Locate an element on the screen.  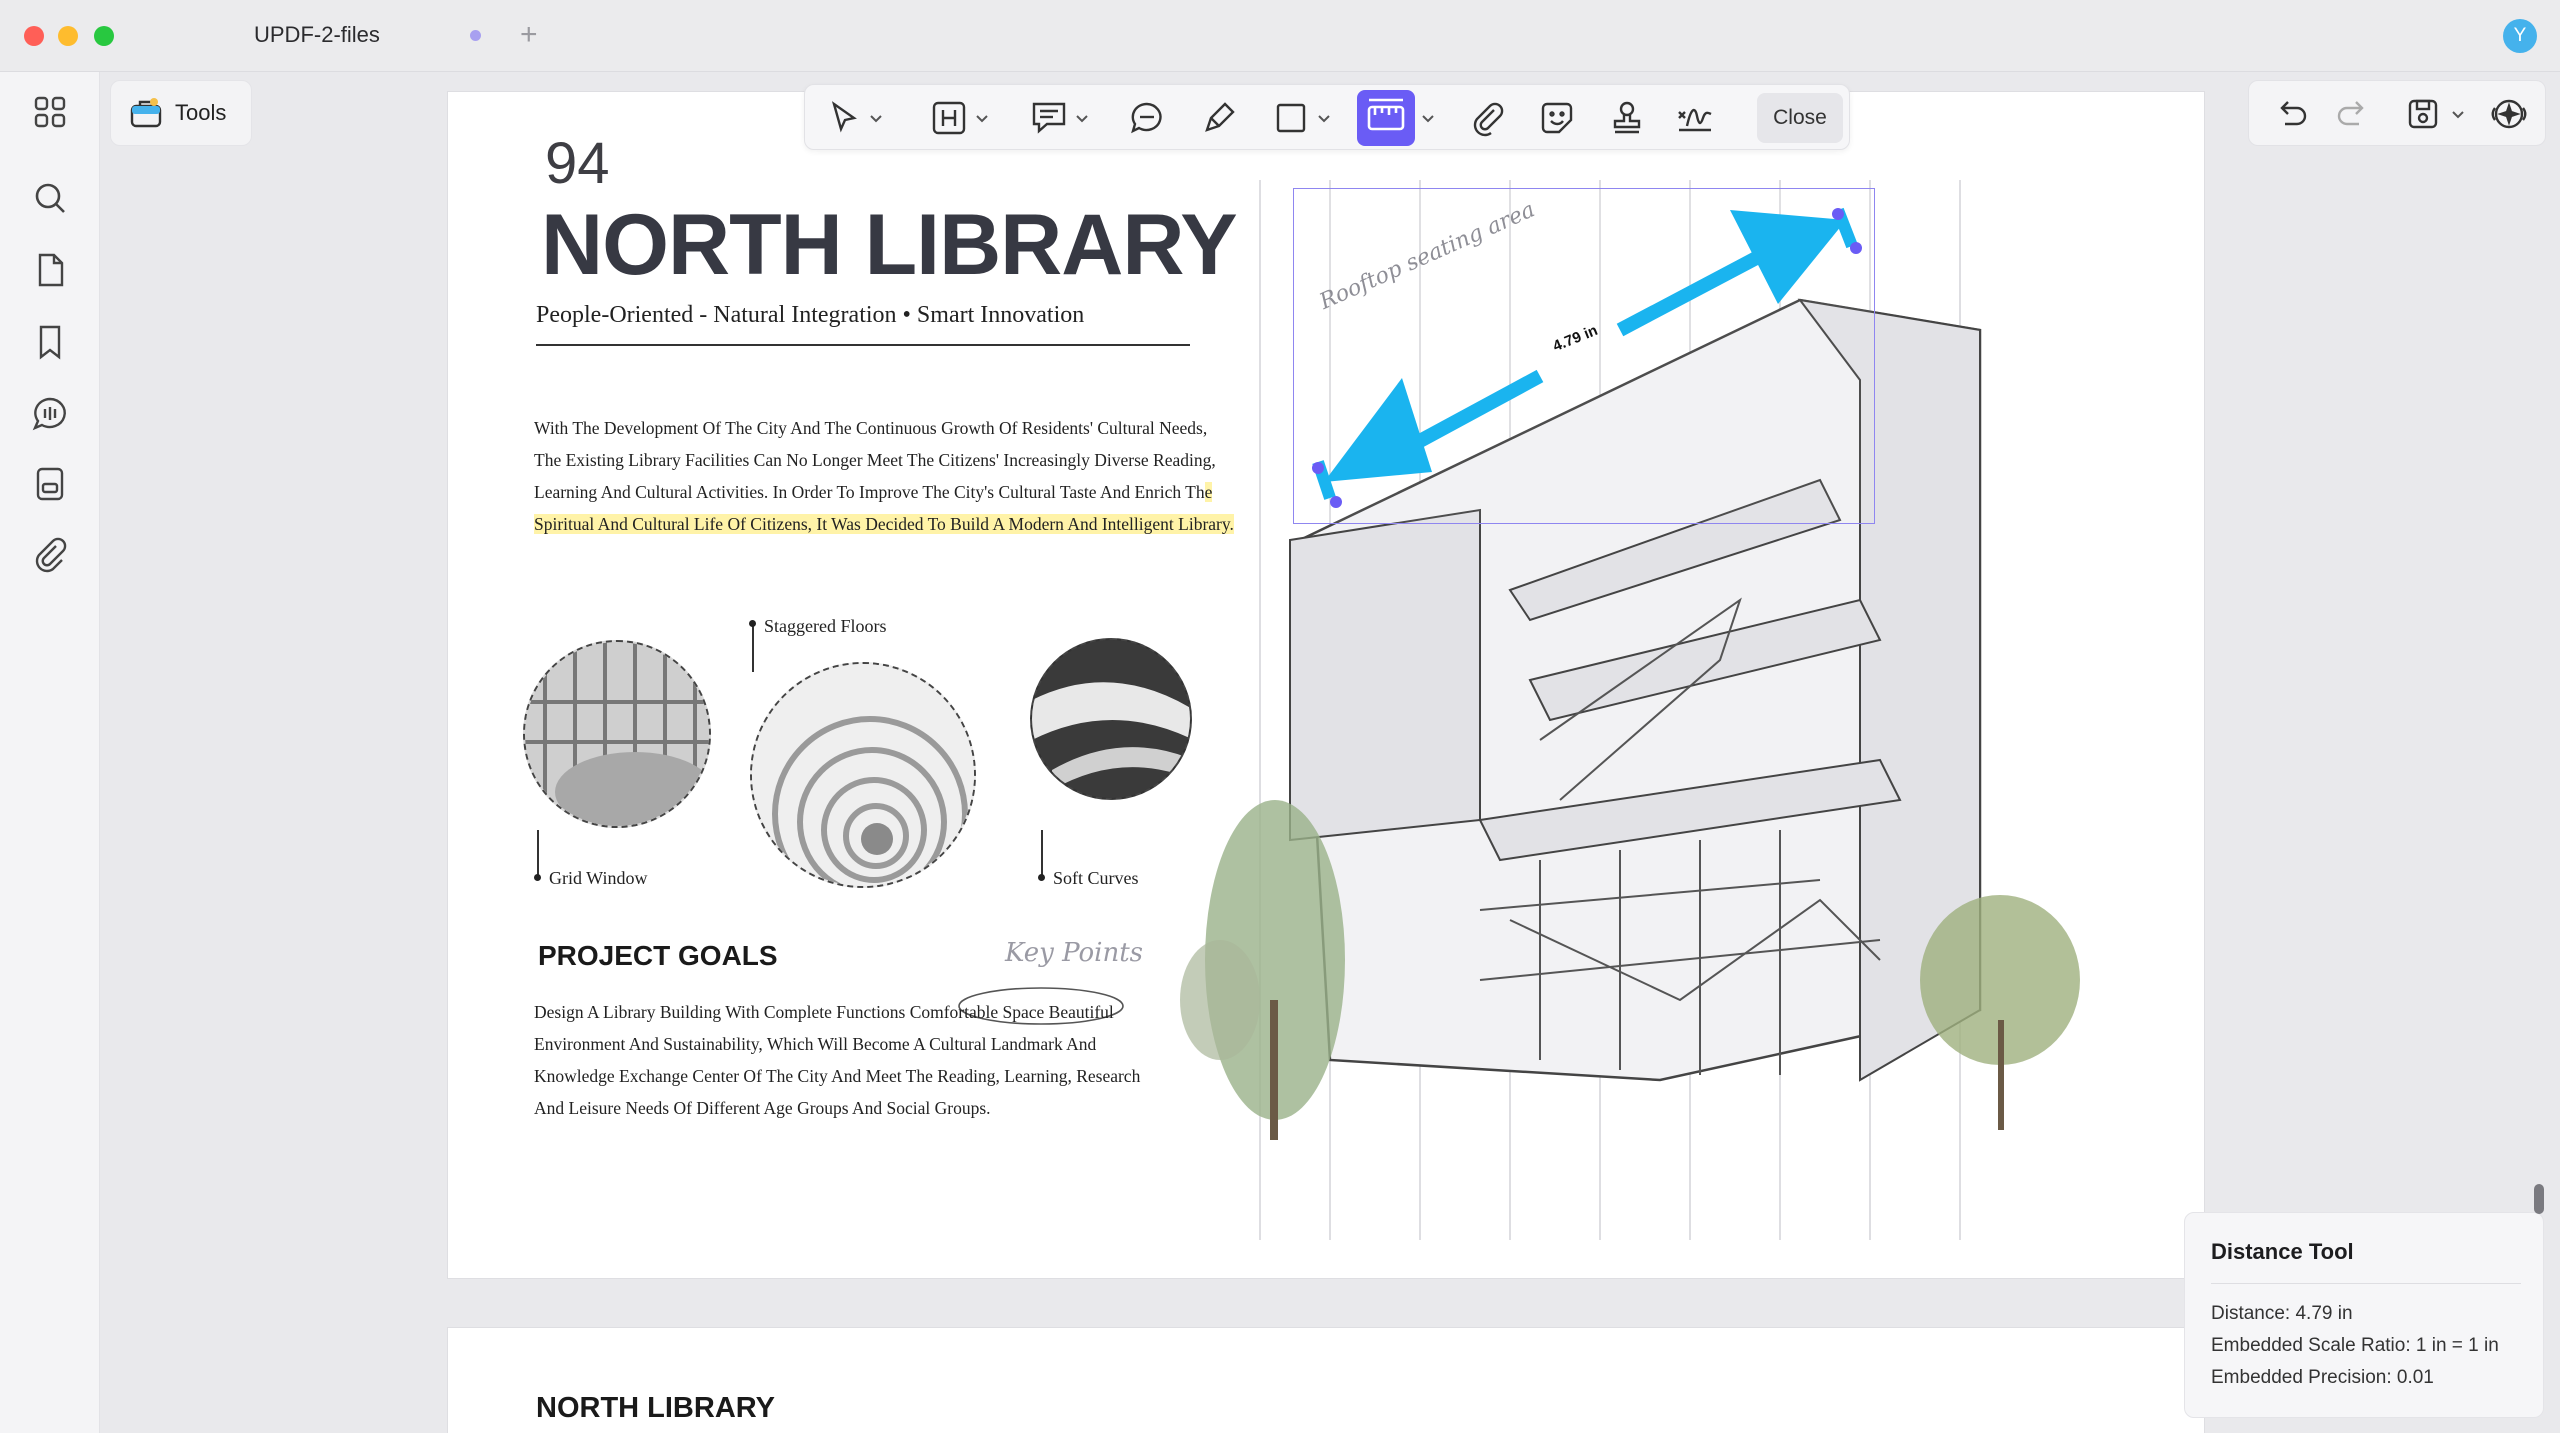
project-goals-heading: PROJECT GOALS is located at coordinates (658, 955).